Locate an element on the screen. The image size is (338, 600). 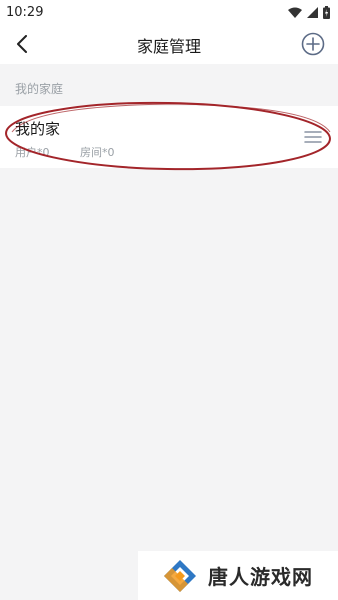
plus-circle-icon is located at coordinates (313, 44).